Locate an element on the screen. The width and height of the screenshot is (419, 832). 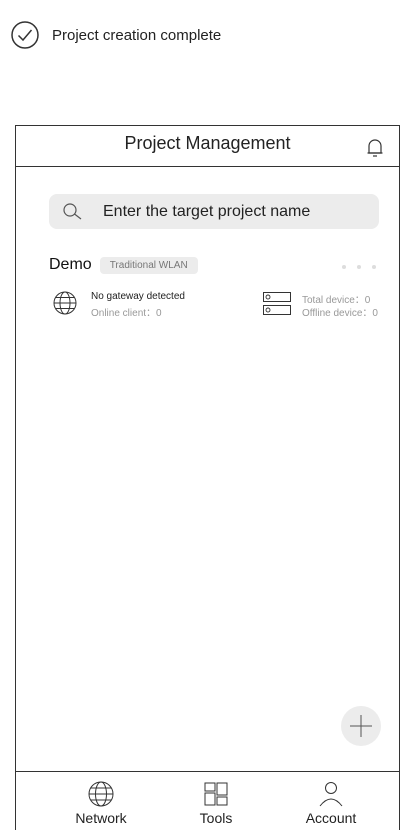
title-bar: Project Management is located at coordinates (207, 146).